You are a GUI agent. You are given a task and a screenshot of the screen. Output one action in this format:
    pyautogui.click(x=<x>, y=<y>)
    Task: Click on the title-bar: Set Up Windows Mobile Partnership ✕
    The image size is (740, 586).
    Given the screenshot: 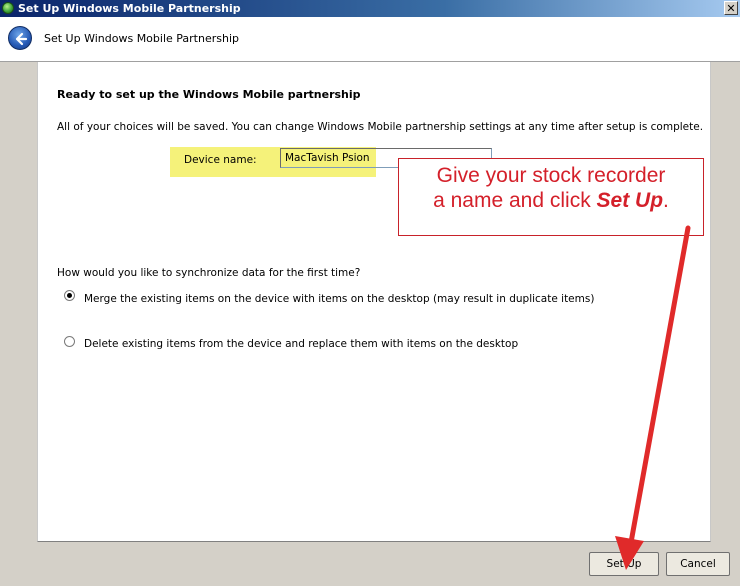 What is the action you would take?
    pyautogui.click(x=370, y=8)
    